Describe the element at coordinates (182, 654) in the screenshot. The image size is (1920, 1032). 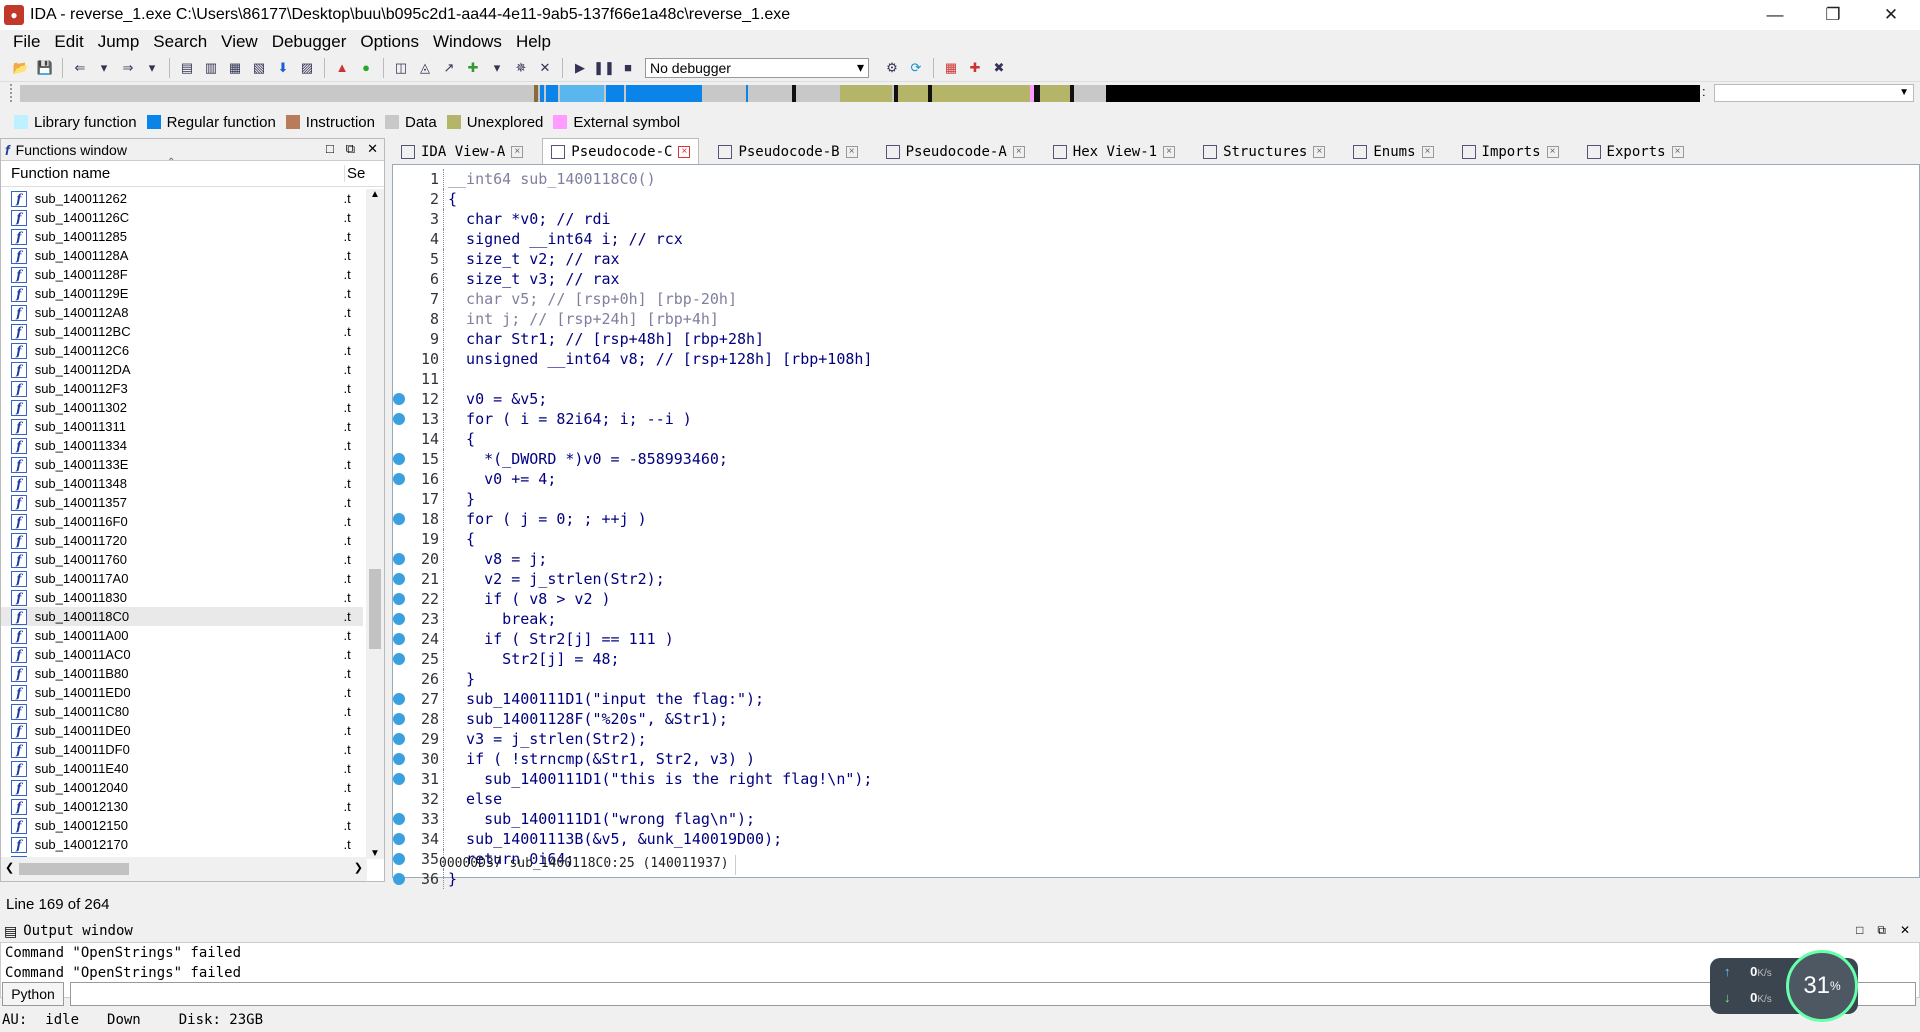
I see `function-row: f sub_140011AC0 .t` at that location.